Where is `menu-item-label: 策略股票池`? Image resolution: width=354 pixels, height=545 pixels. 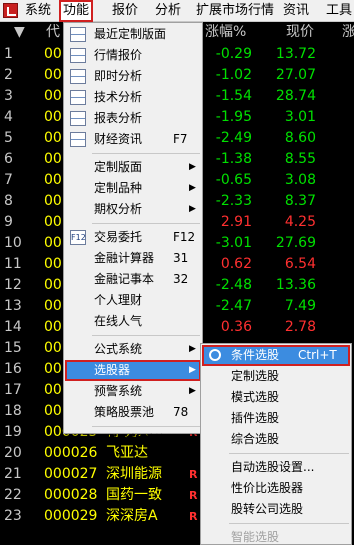 menu-item-label: 策略股票池 is located at coordinates (124, 412).